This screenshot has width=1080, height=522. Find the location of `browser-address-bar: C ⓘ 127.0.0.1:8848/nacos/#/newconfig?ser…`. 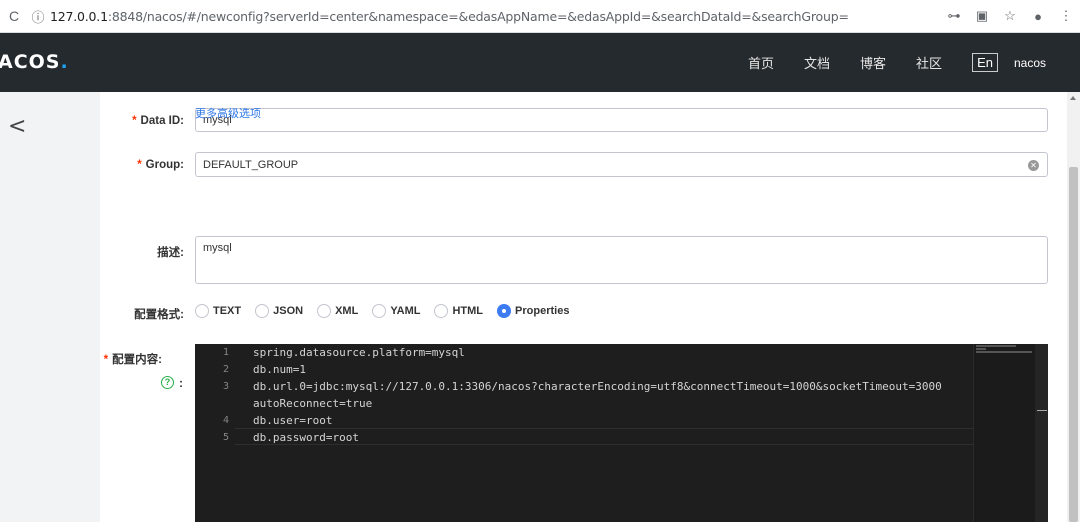

browser-address-bar: C ⓘ 127.0.0.1:8848/nacos/#/newconfig?ser… is located at coordinates (540, 16).